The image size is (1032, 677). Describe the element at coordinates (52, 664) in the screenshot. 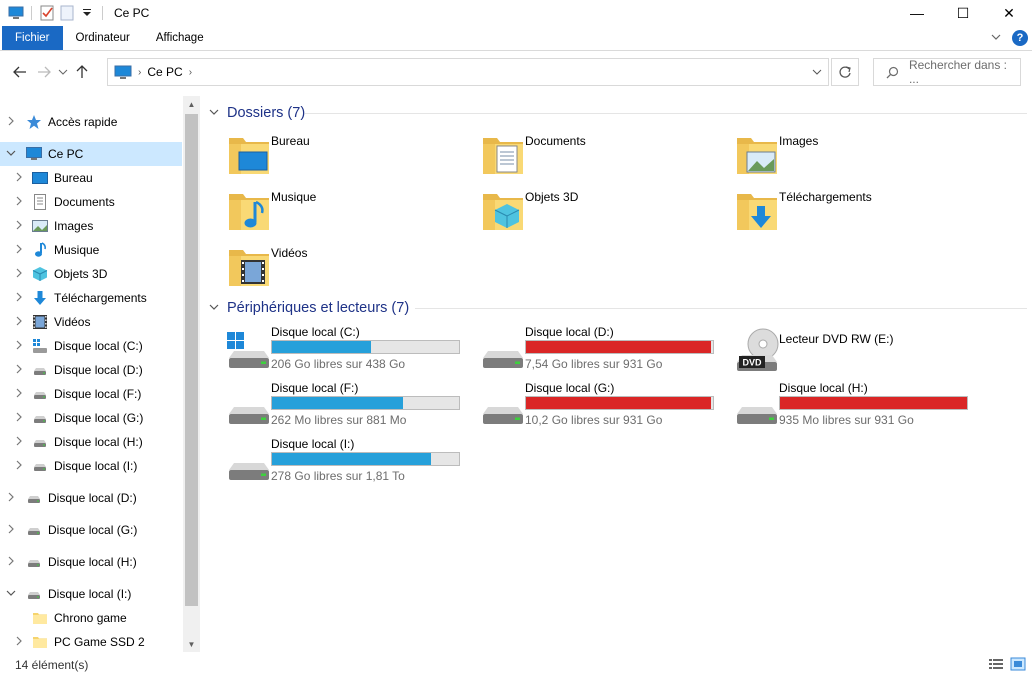

I see `item-count: 14 élément(s)` at that location.